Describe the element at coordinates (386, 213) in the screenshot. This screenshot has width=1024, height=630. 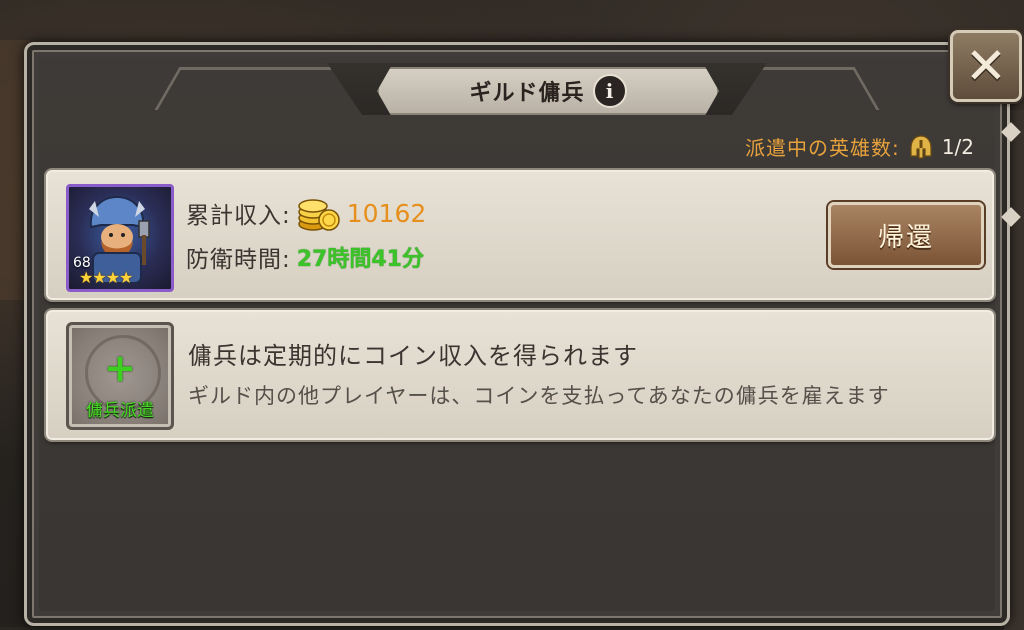
I see `income-value: 10162` at that location.